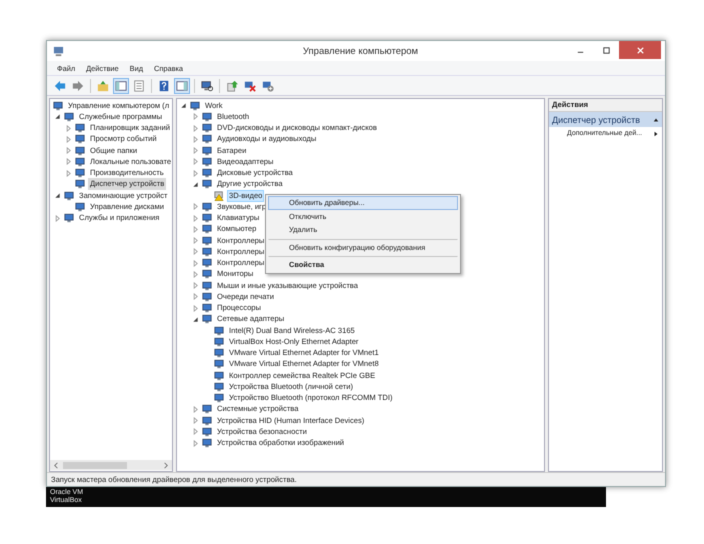  Describe the element at coordinates (656, 119) in the screenshot. I see `caret-icon` at that location.